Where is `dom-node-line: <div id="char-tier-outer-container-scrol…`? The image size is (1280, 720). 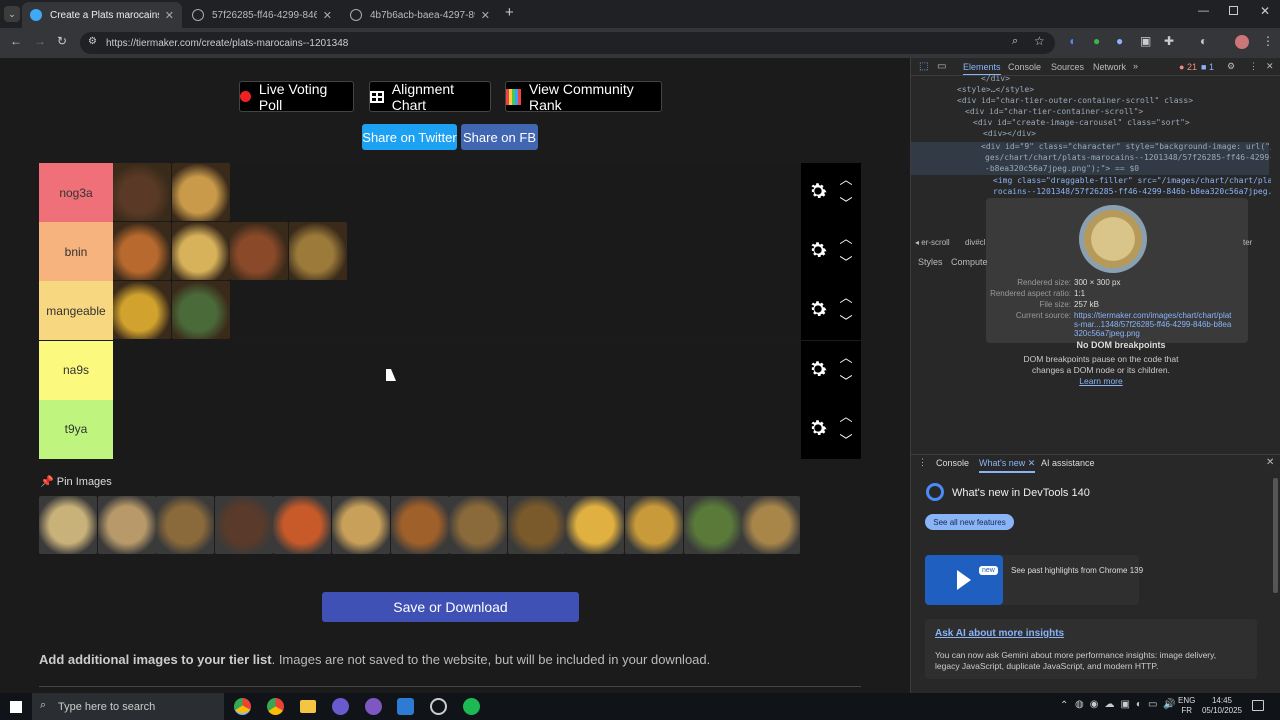
dom-node-line: <div id="char-tier-outer-container-scrol… is located at coordinates (1075, 100).